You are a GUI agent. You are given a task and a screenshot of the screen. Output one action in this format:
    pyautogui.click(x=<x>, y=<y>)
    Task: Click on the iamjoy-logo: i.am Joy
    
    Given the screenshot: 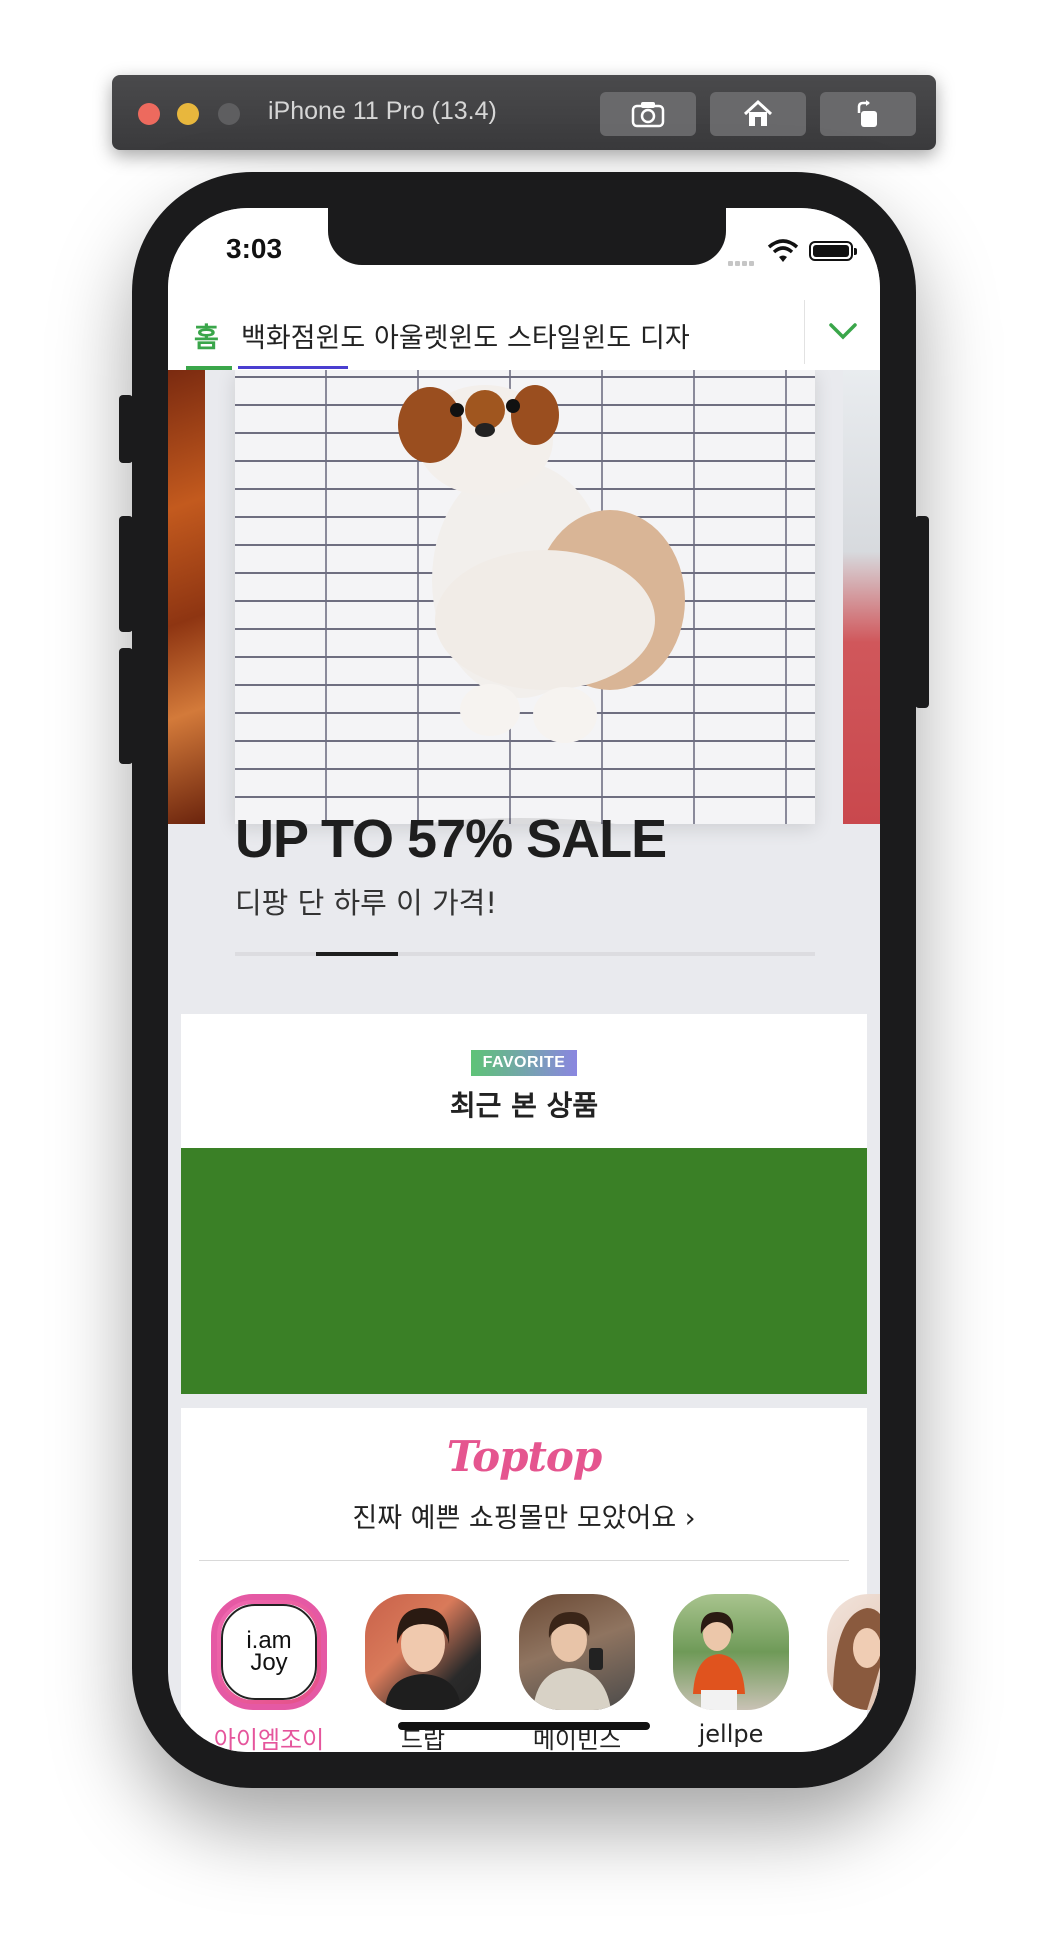 What is the action you would take?
    pyautogui.click(x=269, y=1652)
    